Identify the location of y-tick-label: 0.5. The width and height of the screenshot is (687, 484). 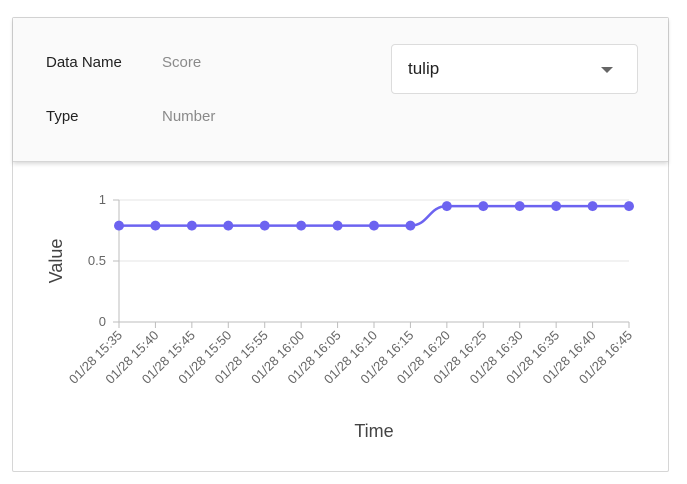
(97, 260).